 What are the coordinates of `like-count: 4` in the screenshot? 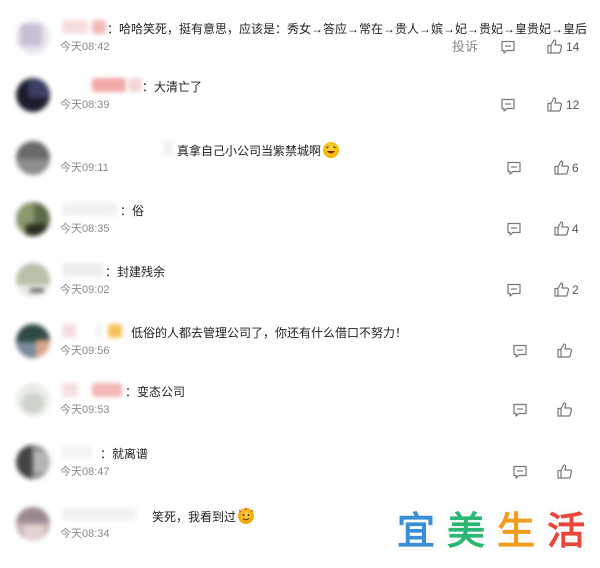 It's located at (575, 229).